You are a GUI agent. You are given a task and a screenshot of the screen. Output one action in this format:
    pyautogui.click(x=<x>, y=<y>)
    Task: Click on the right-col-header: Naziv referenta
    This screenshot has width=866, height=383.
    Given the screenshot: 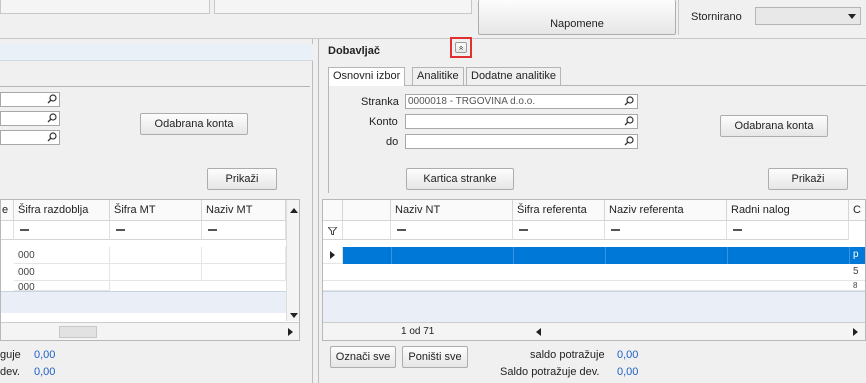 What is the action you would take?
    pyautogui.click(x=666, y=210)
    